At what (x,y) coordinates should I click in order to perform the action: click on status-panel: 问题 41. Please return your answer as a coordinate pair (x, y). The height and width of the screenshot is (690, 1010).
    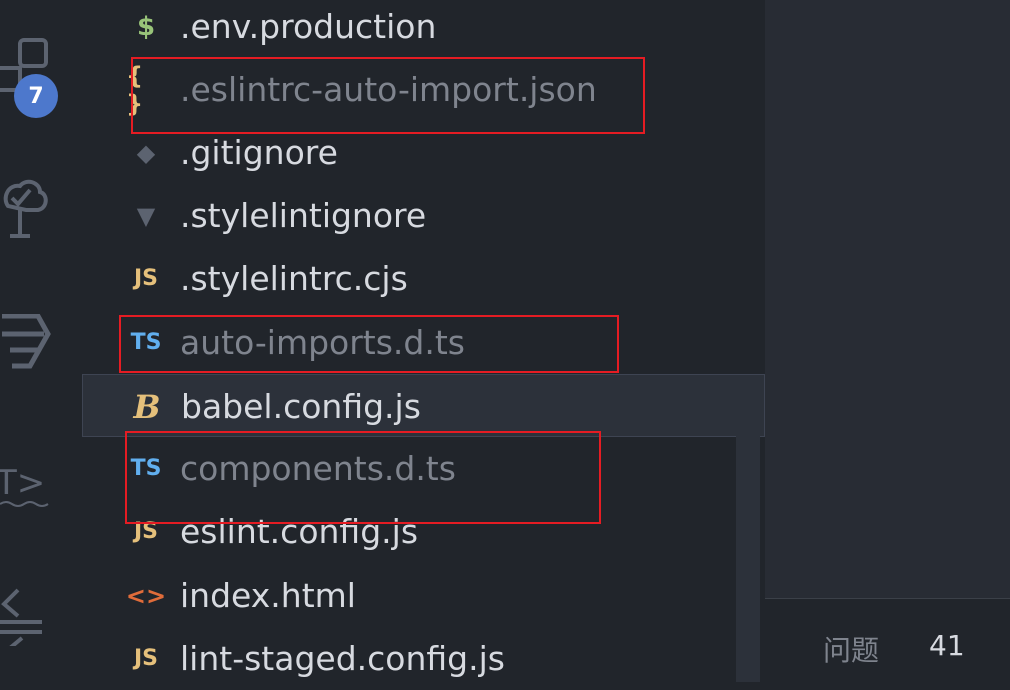
    Looking at the image, I should click on (887, 640).